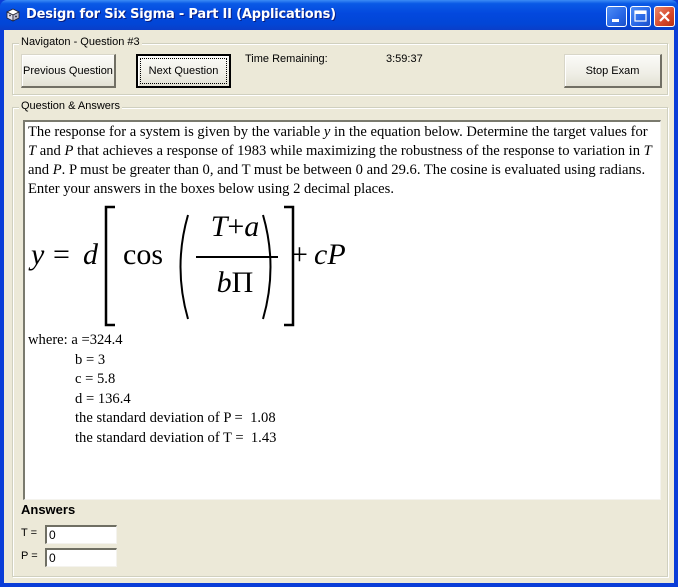  I want to click on equation-plus: +, so click(299, 254).